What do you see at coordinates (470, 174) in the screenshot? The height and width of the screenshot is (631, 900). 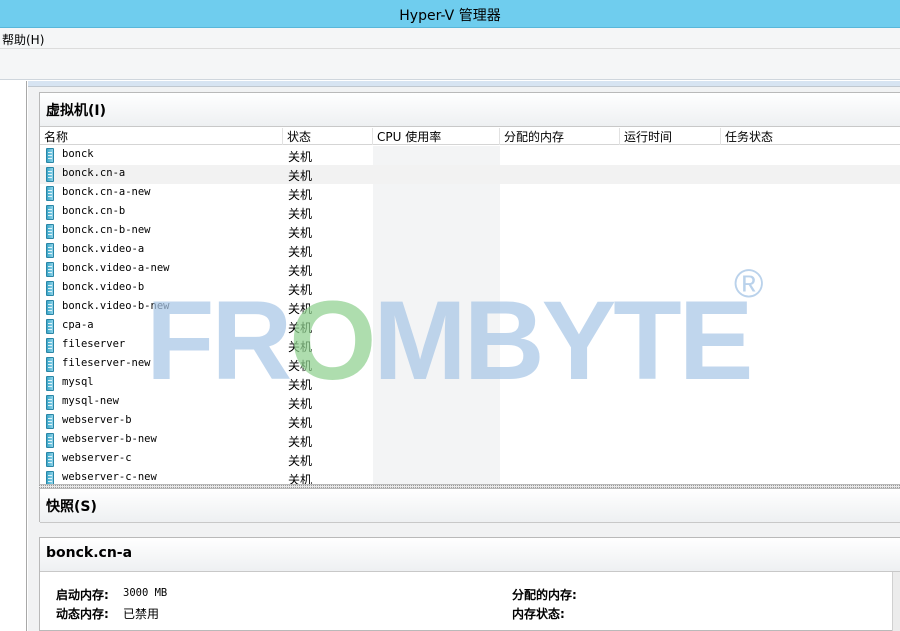 I see `vm-row: bonck.cn-a 关机` at bounding box center [470, 174].